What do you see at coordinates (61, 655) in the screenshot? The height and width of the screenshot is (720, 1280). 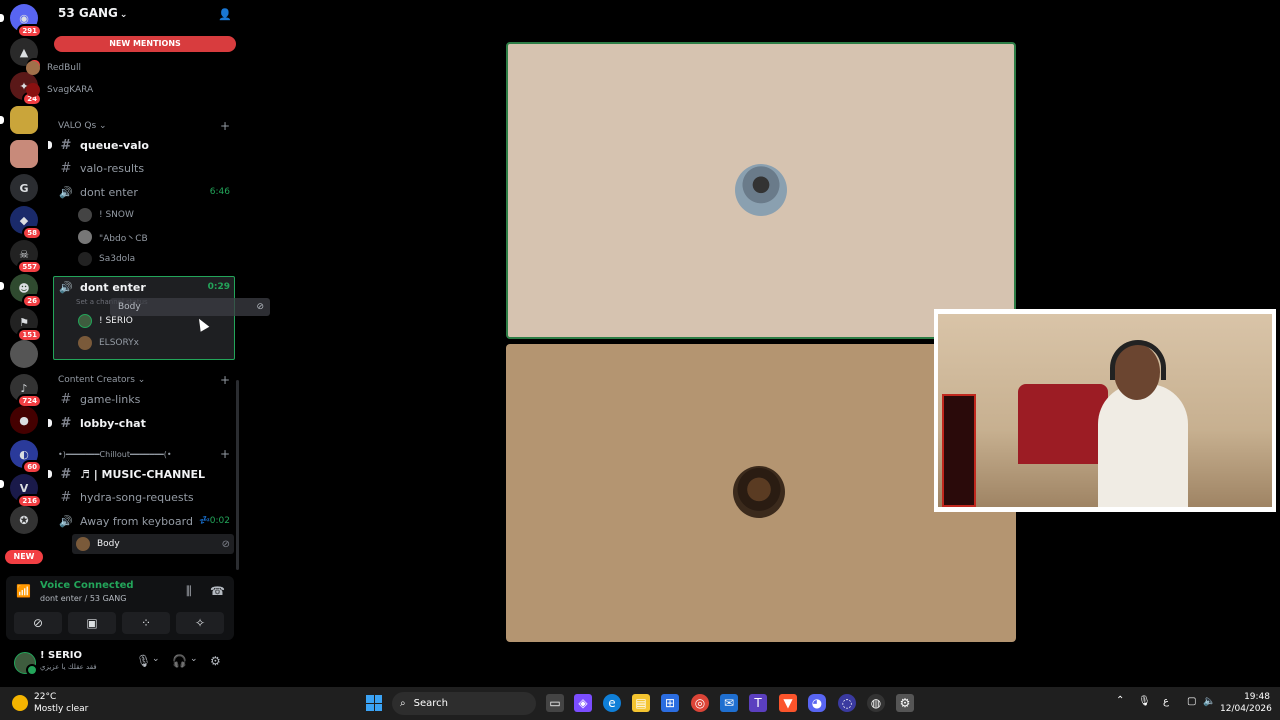 I see `user-name: ! SERIO` at bounding box center [61, 655].